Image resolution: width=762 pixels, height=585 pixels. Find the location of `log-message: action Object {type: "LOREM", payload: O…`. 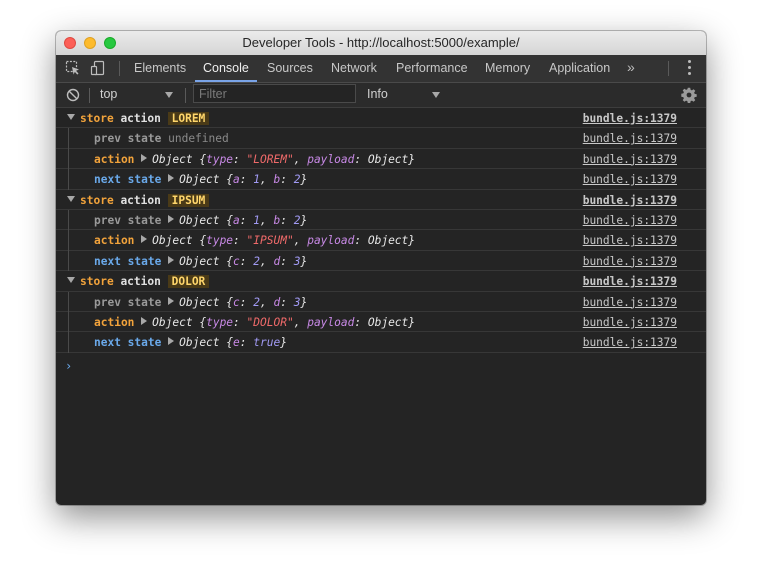

log-message: action Object {type: "LOREM", payload: O… is located at coordinates (255, 159).